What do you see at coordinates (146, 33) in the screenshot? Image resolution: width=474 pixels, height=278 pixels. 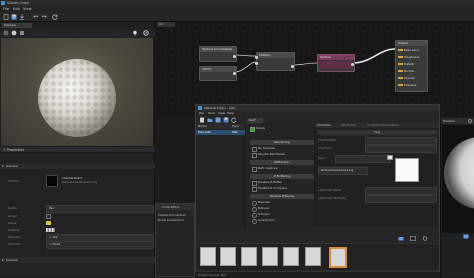 I see `settings-gear-icon` at bounding box center [146, 33].